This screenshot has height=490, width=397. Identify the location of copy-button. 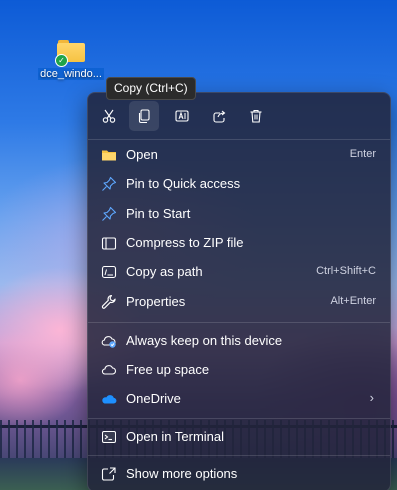
(144, 116).